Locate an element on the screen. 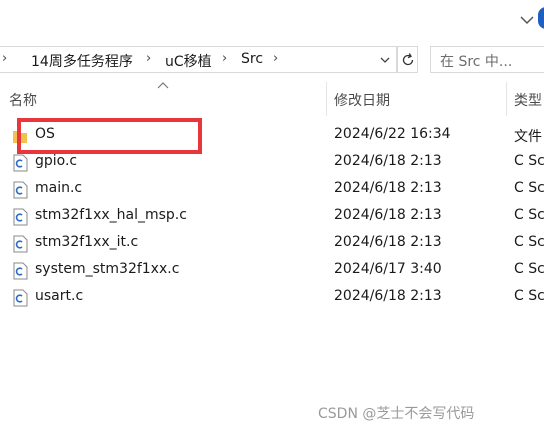 The width and height of the screenshot is (544, 433). column-header: 名称 修改日期 类型 is located at coordinates (272, 98).